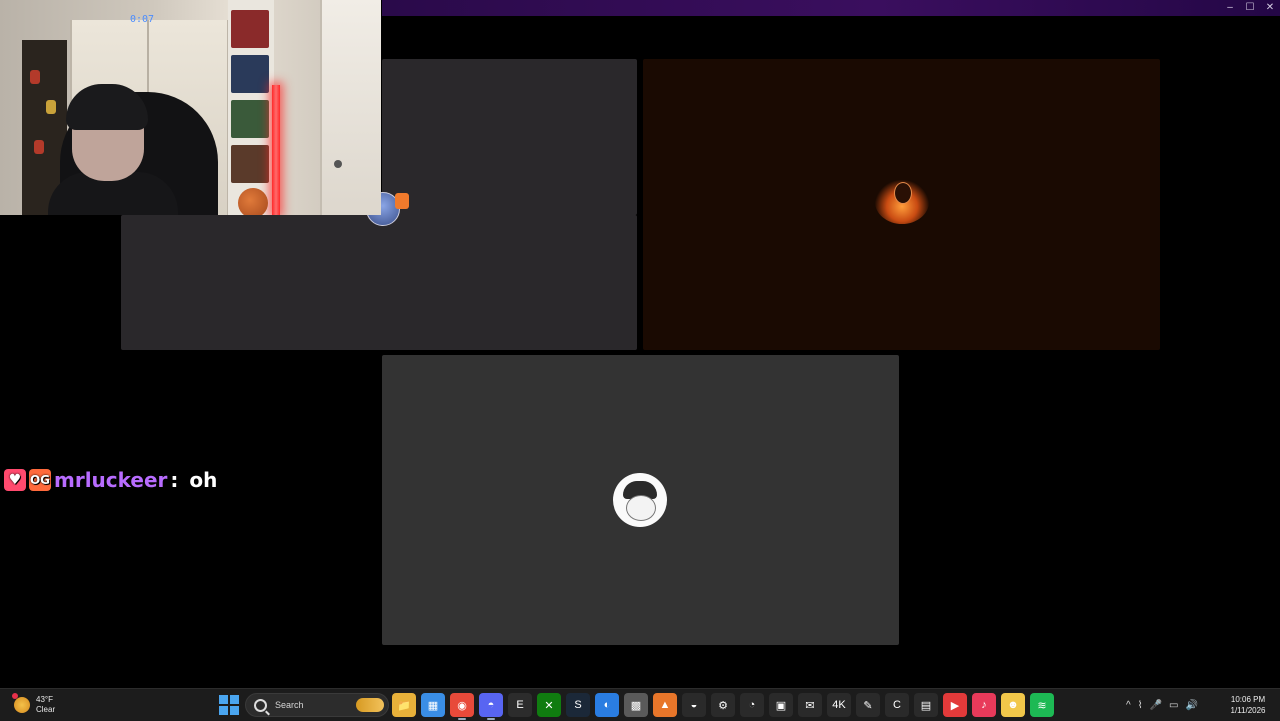  What do you see at coordinates (1156, 705) in the screenshot?
I see `mic-icon: 🎤` at bounding box center [1156, 705].